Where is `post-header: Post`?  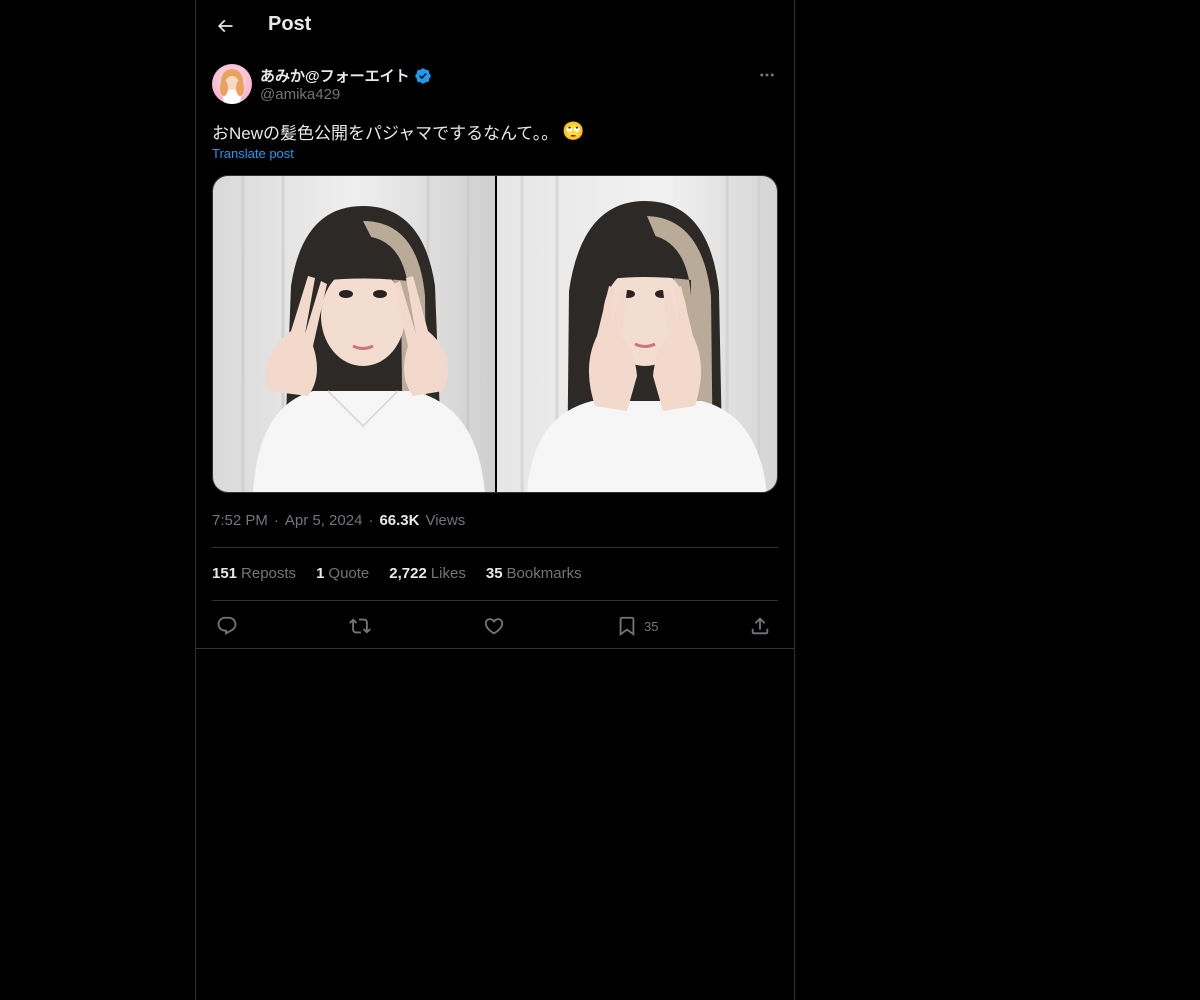 post-header: Post is located at coordinates (495, 26).